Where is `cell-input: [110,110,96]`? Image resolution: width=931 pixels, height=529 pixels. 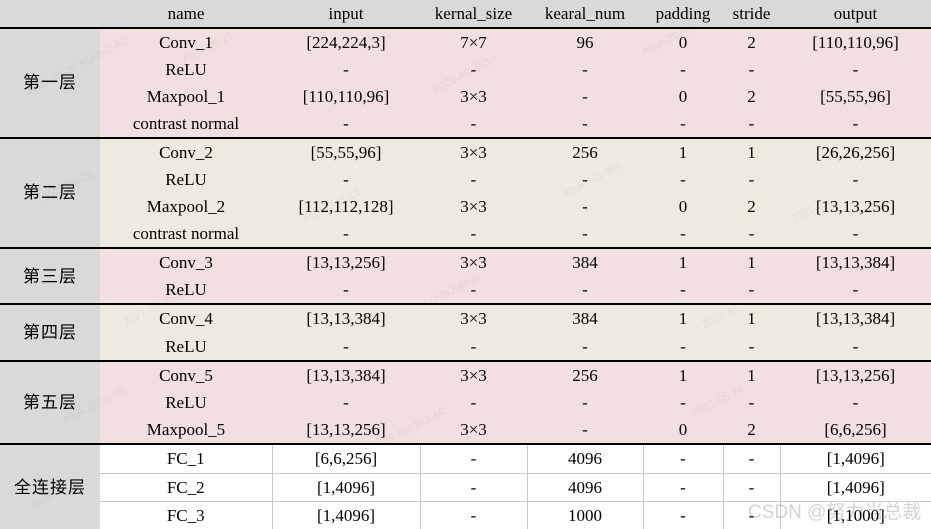
cell-input: [110,110,96] is located at coordinates (346, 96).